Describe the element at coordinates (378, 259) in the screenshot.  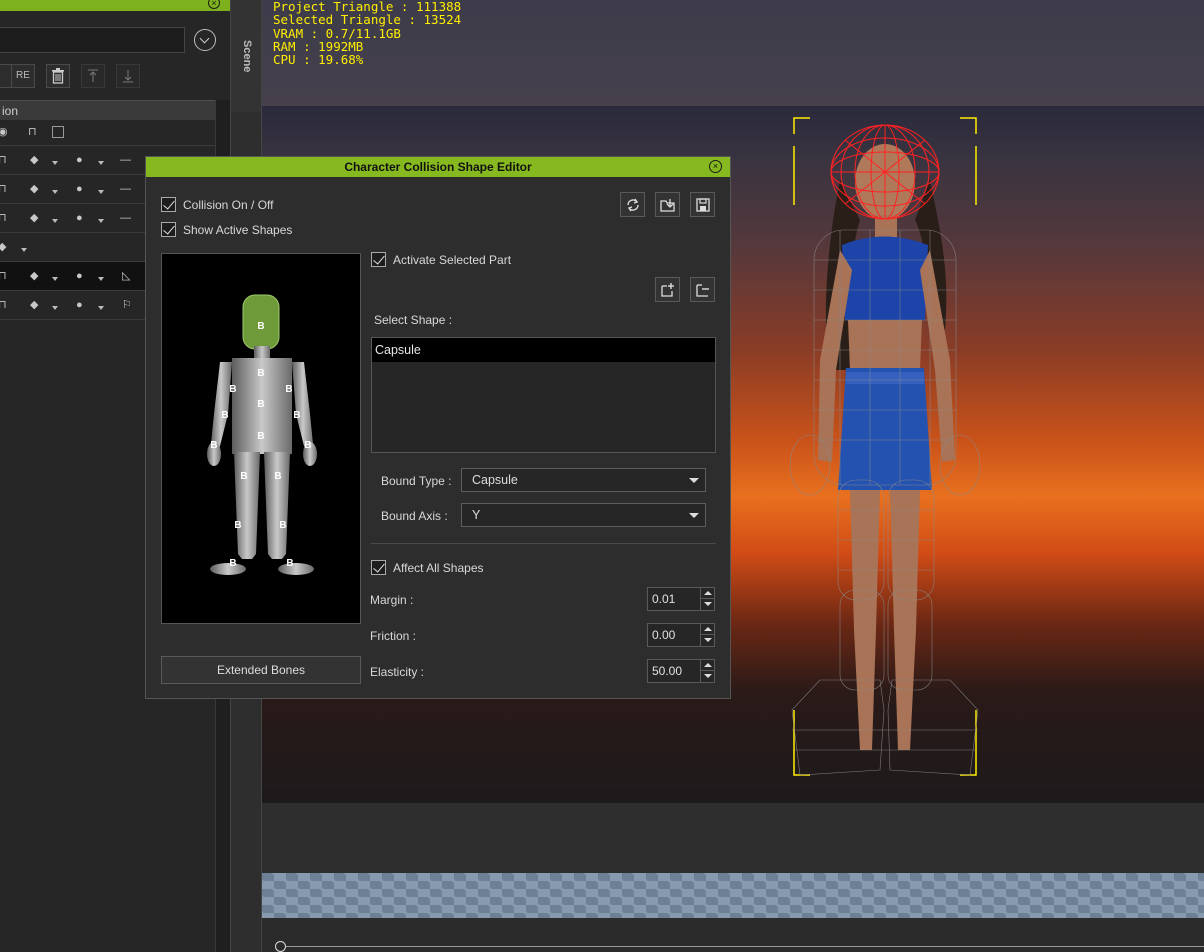
I see `activate-selected-part-checkbox` at that location.